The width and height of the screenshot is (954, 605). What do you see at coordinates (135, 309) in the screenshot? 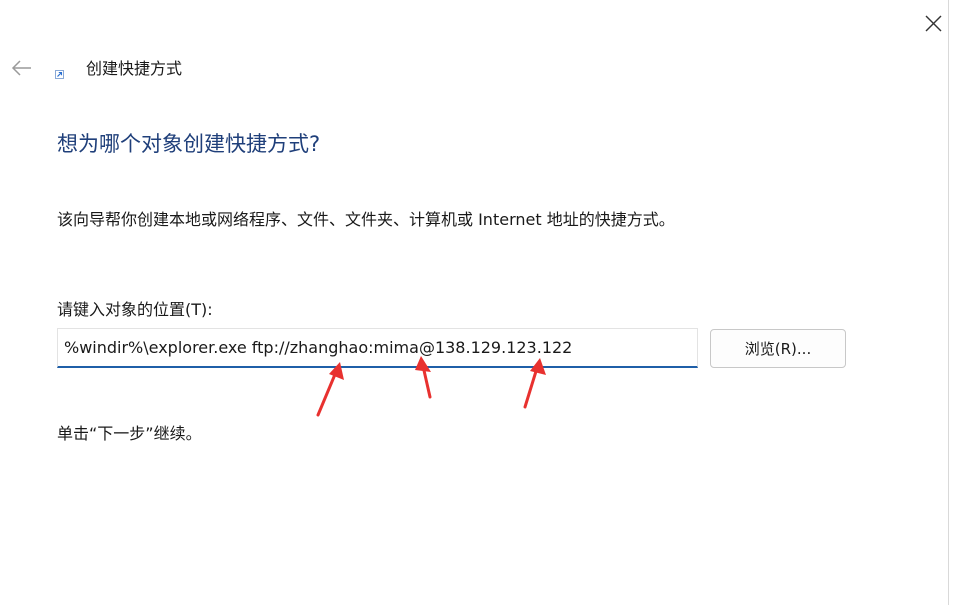
I see `location-label: 请键入对象的位置(T):` at bounding box center [135, 309].